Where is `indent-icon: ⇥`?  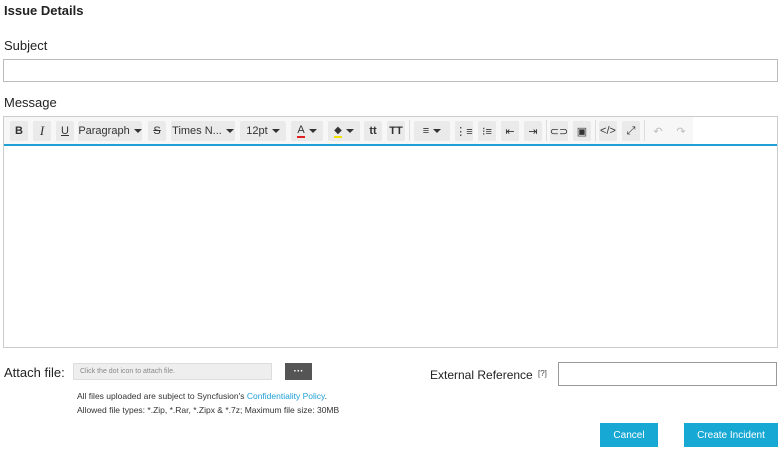
indent-icon: ⇥ is located at coordinates (533, 131).